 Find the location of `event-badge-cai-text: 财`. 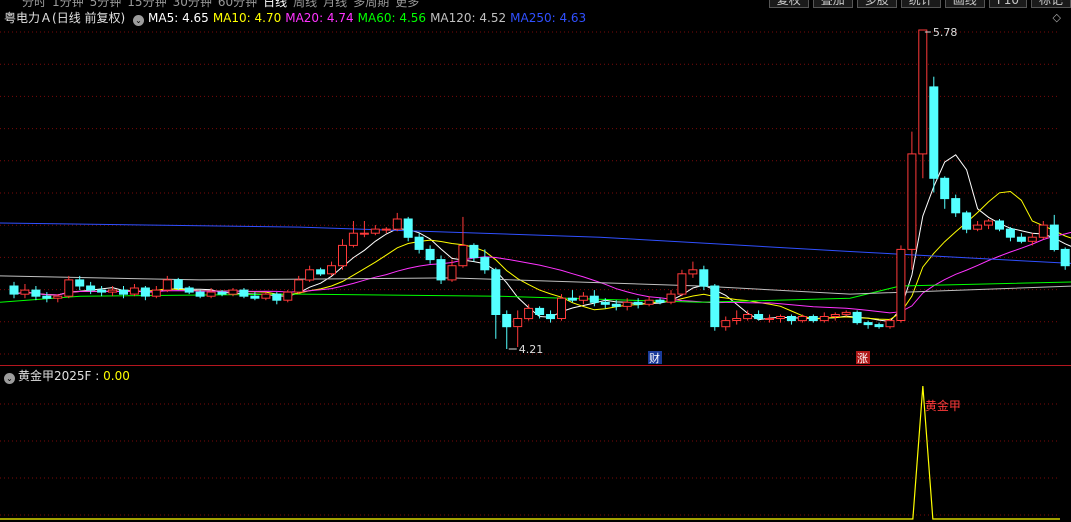

event-badge-cai-text: 财 is located at coordinates (654, 358).